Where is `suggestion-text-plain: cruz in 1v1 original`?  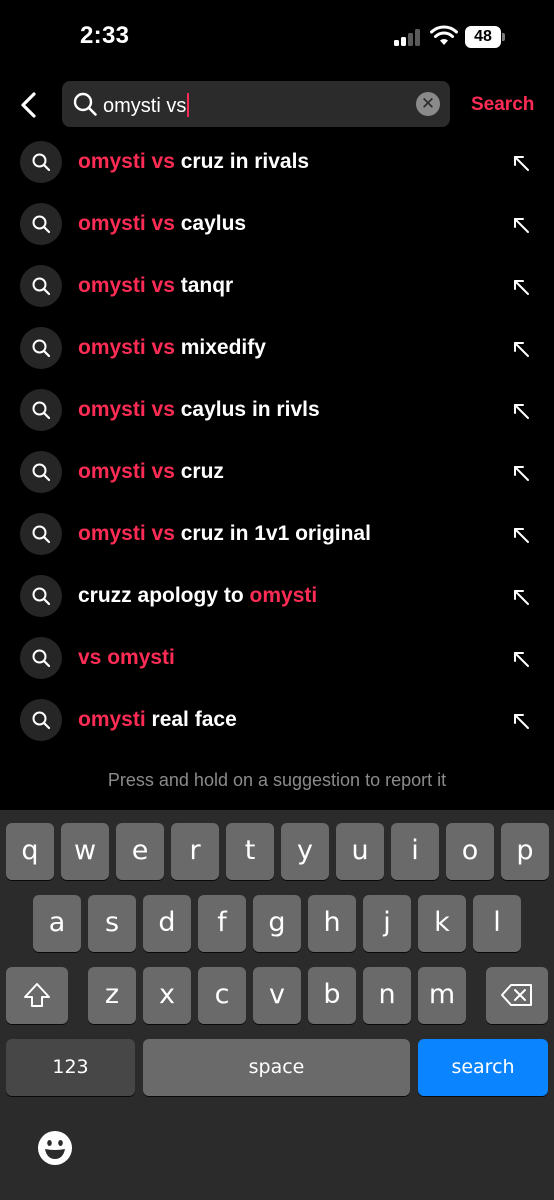
suggestion-text-plain: cruz in 1v1 original is located at coordinates (272, 533).